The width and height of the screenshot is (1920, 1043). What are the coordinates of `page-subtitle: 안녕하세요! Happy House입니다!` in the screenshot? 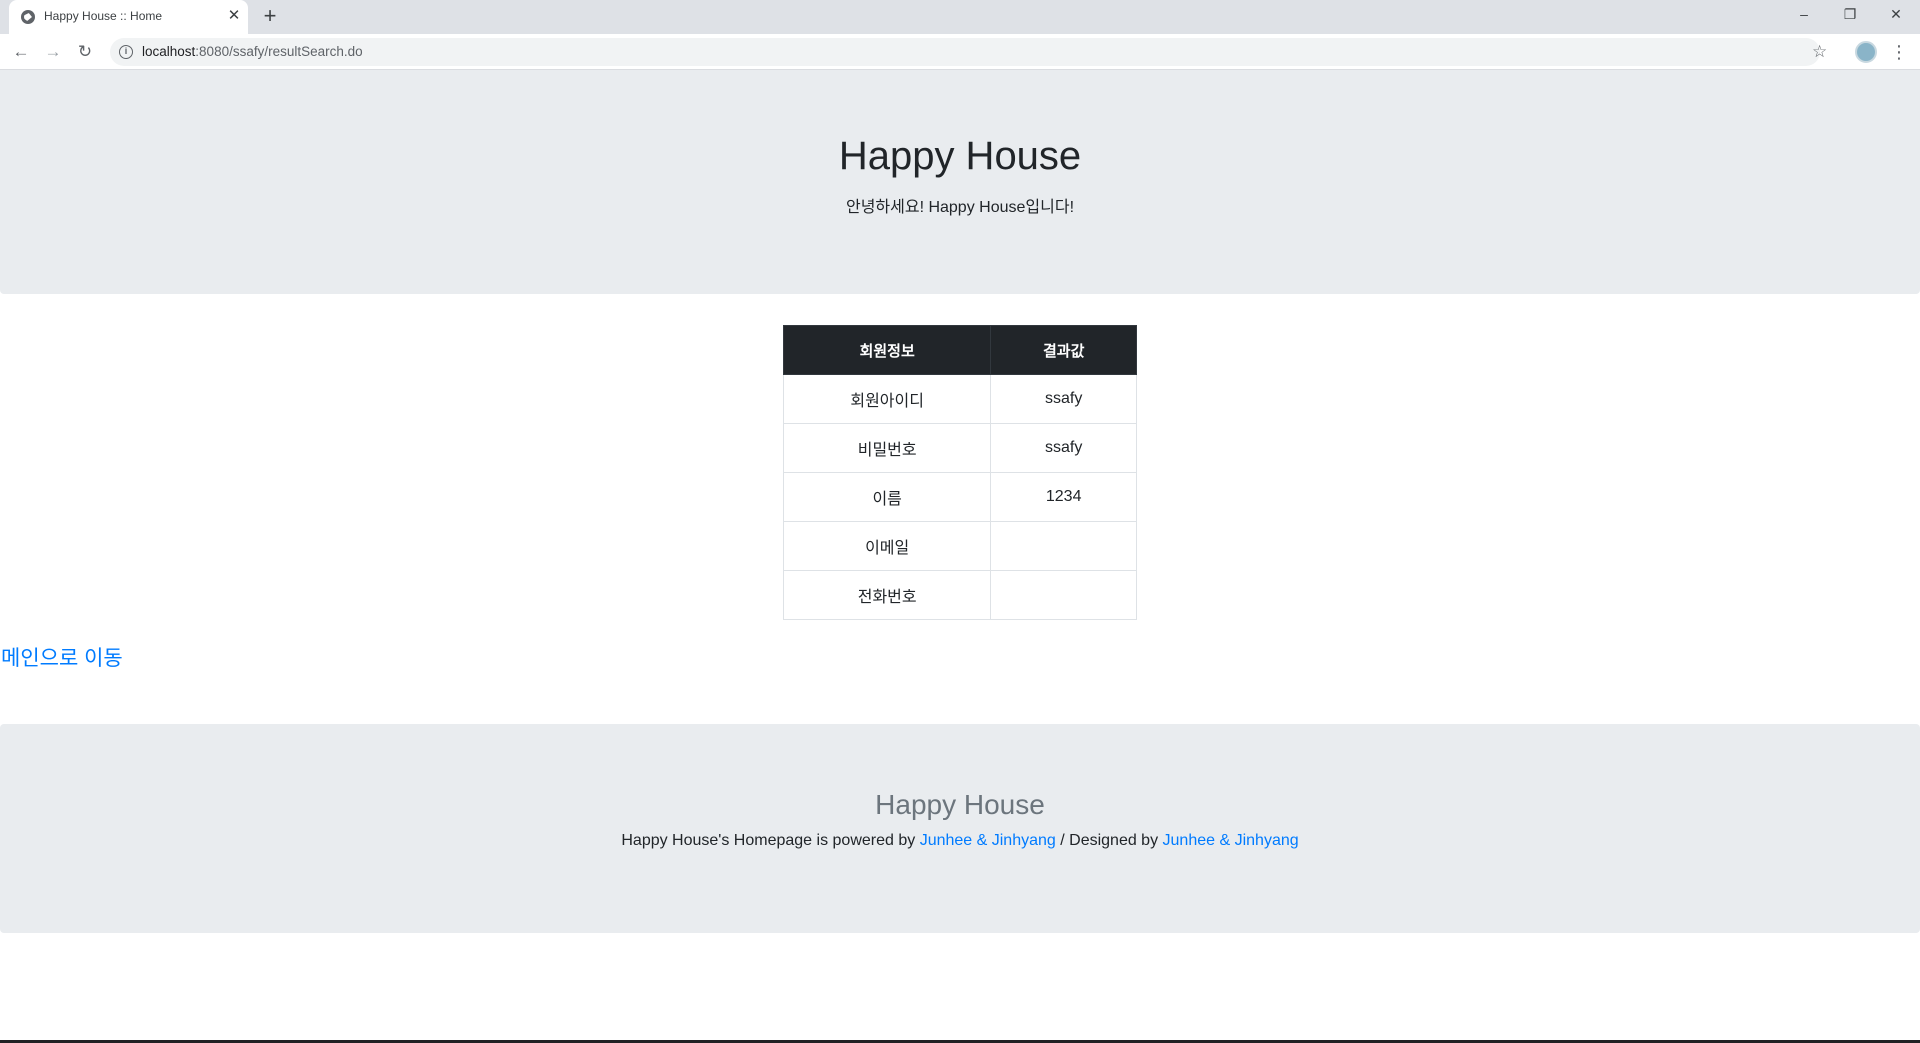 It's located at (960, 207).